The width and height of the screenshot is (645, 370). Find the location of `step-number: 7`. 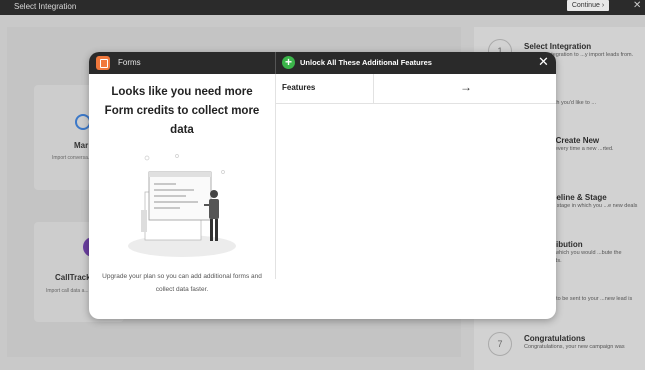

step-number: 7 is located at coordinates (500, 344).